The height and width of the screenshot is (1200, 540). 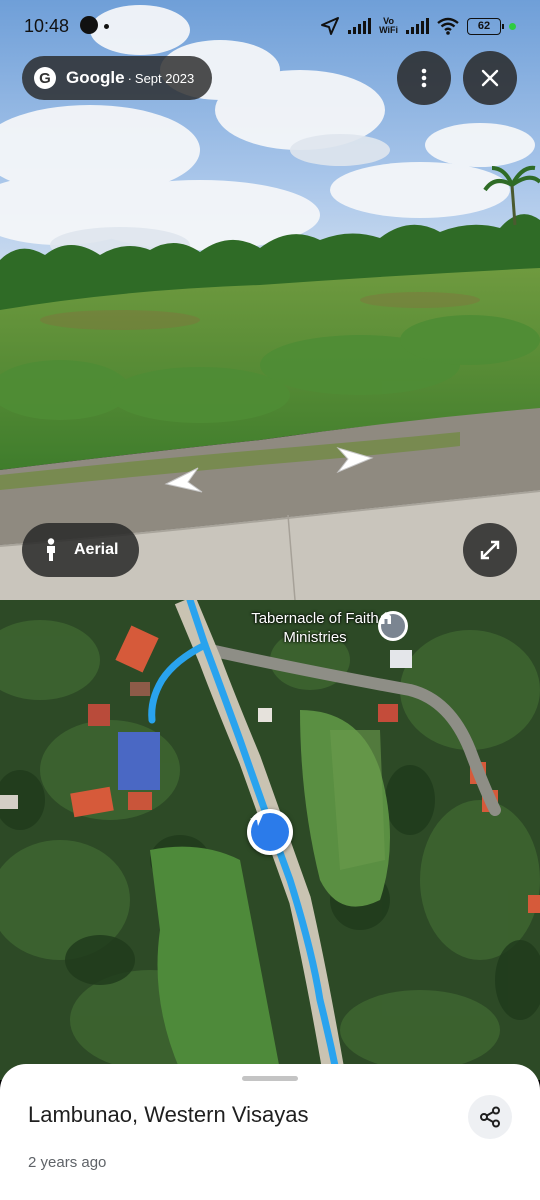 I want to click on sheet-drag-handle, so click(x=270, y=1078).